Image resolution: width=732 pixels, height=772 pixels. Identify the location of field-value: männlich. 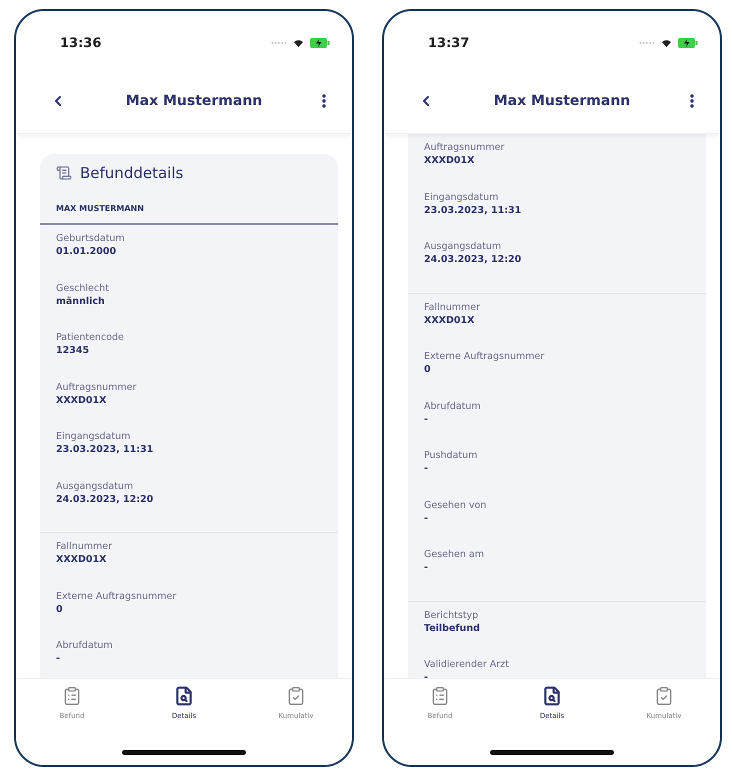
(81, 301).